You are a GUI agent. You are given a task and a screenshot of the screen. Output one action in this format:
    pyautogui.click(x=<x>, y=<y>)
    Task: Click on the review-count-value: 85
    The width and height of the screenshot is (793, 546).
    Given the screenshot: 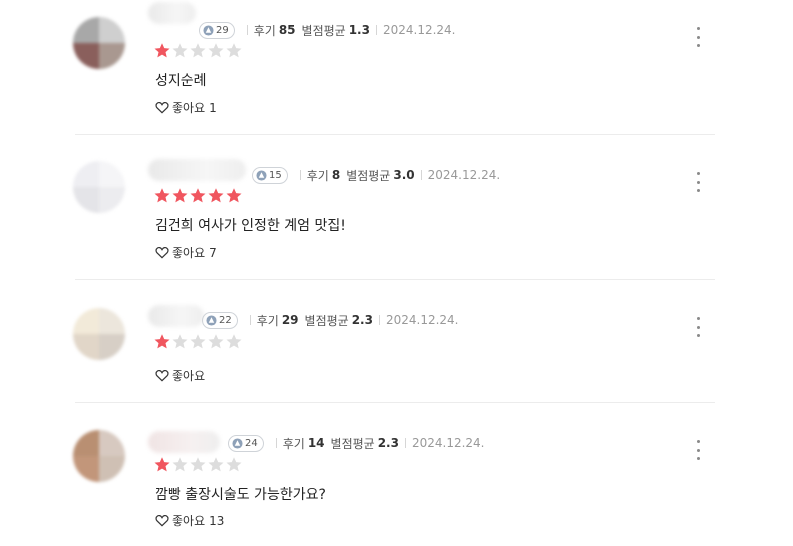 What is the action you would take?
    pyautogui.click(x=287, y=30)
    